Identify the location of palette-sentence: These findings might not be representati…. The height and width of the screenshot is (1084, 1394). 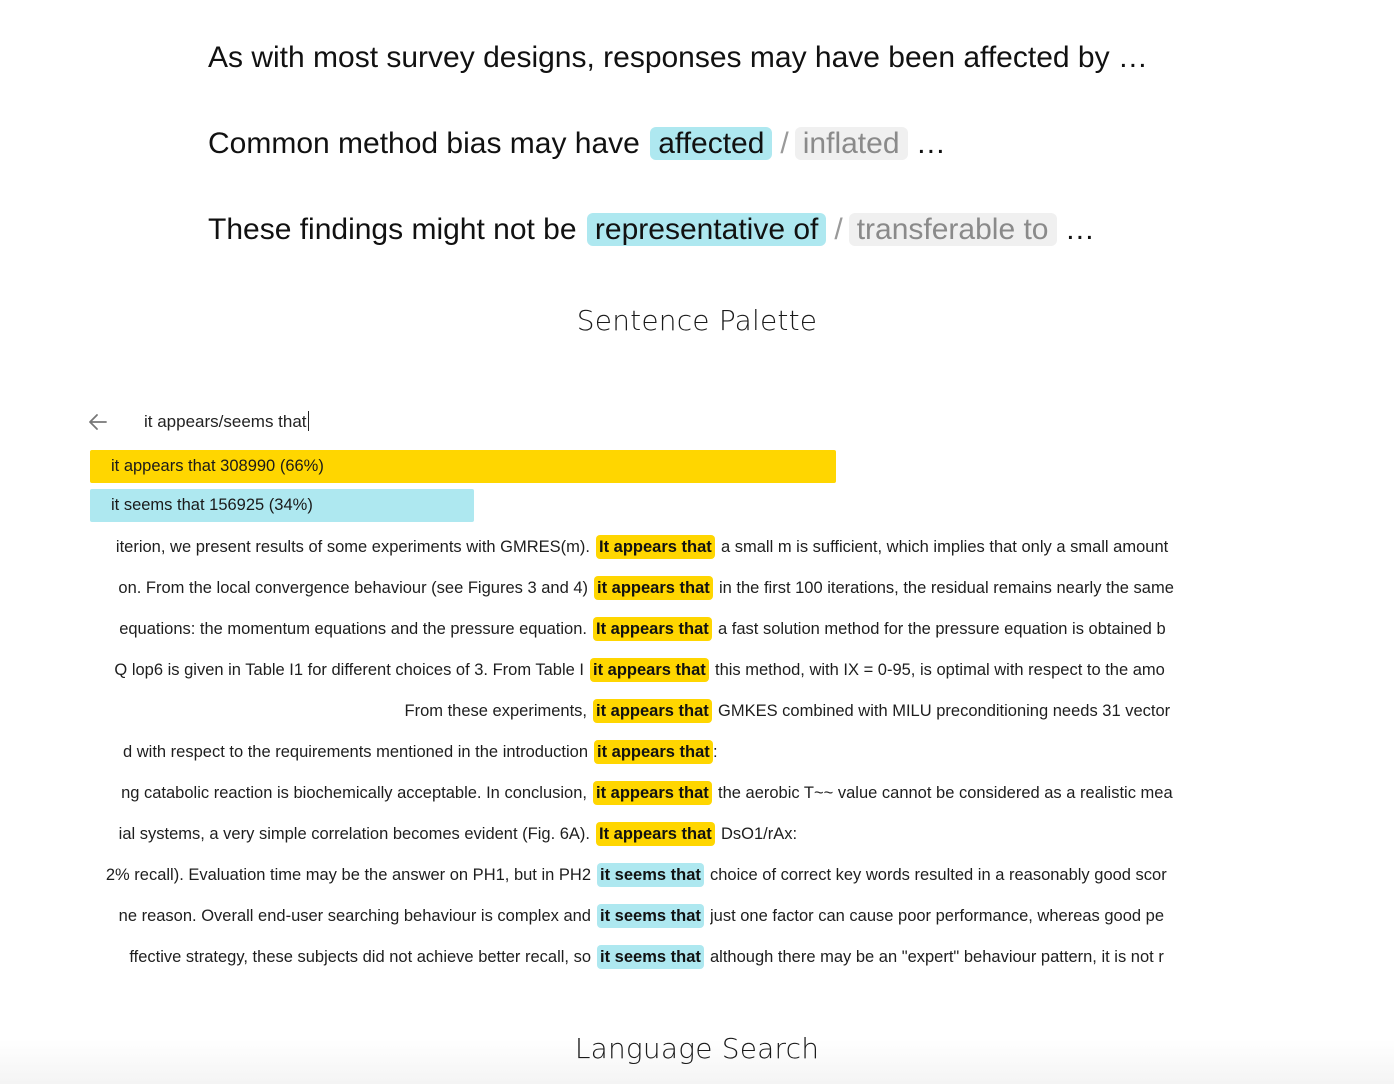
(651, 230).